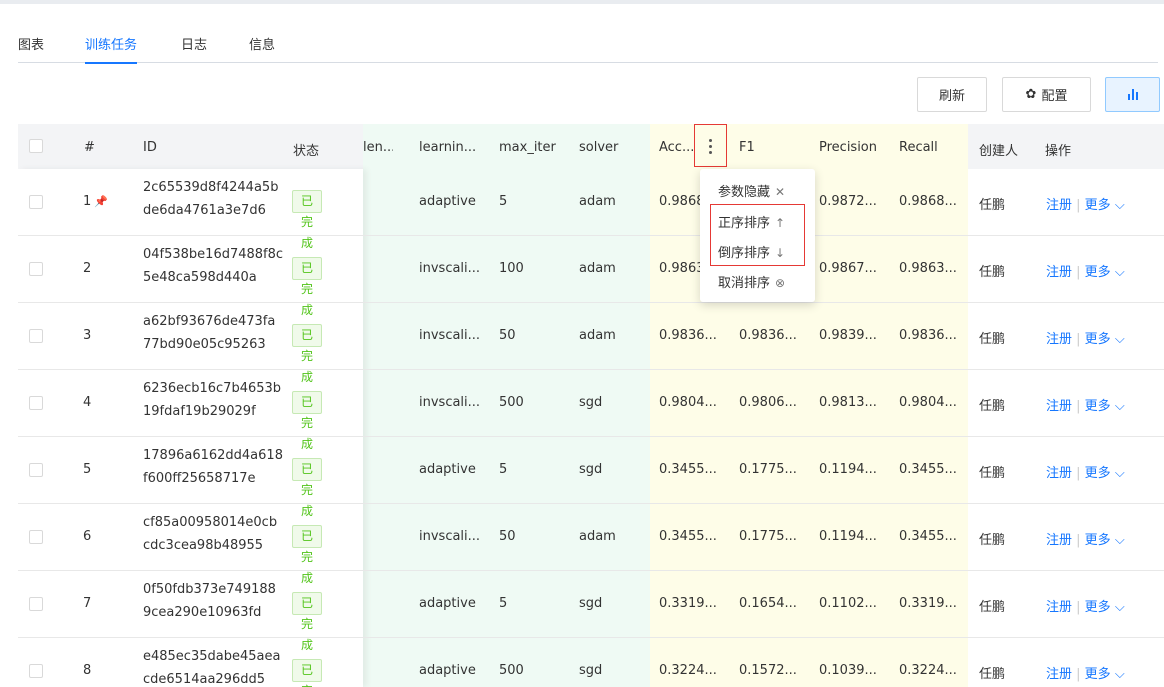 This screenshot has width=1164, height=687. Describe the element at coordinates (780, 223) in the screenshot. I see `arrow-up-icon: ↑` at that location.